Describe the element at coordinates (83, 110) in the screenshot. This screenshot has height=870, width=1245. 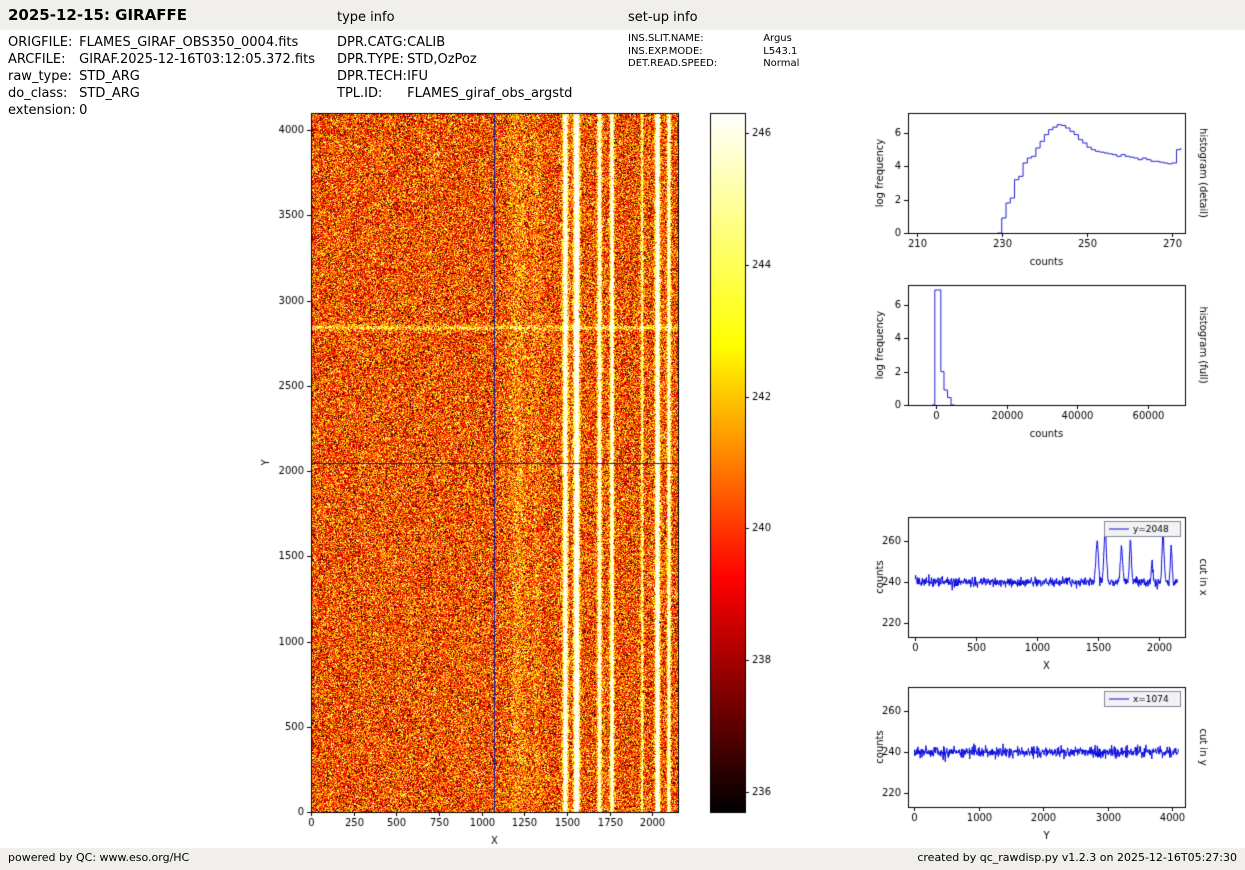
I see `file-info-value: 0` at that location.